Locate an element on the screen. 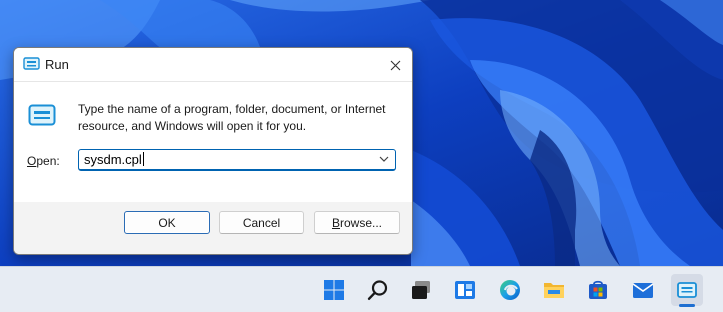 The image size is (723, 312). close-button is located at coordinates (395, 65).